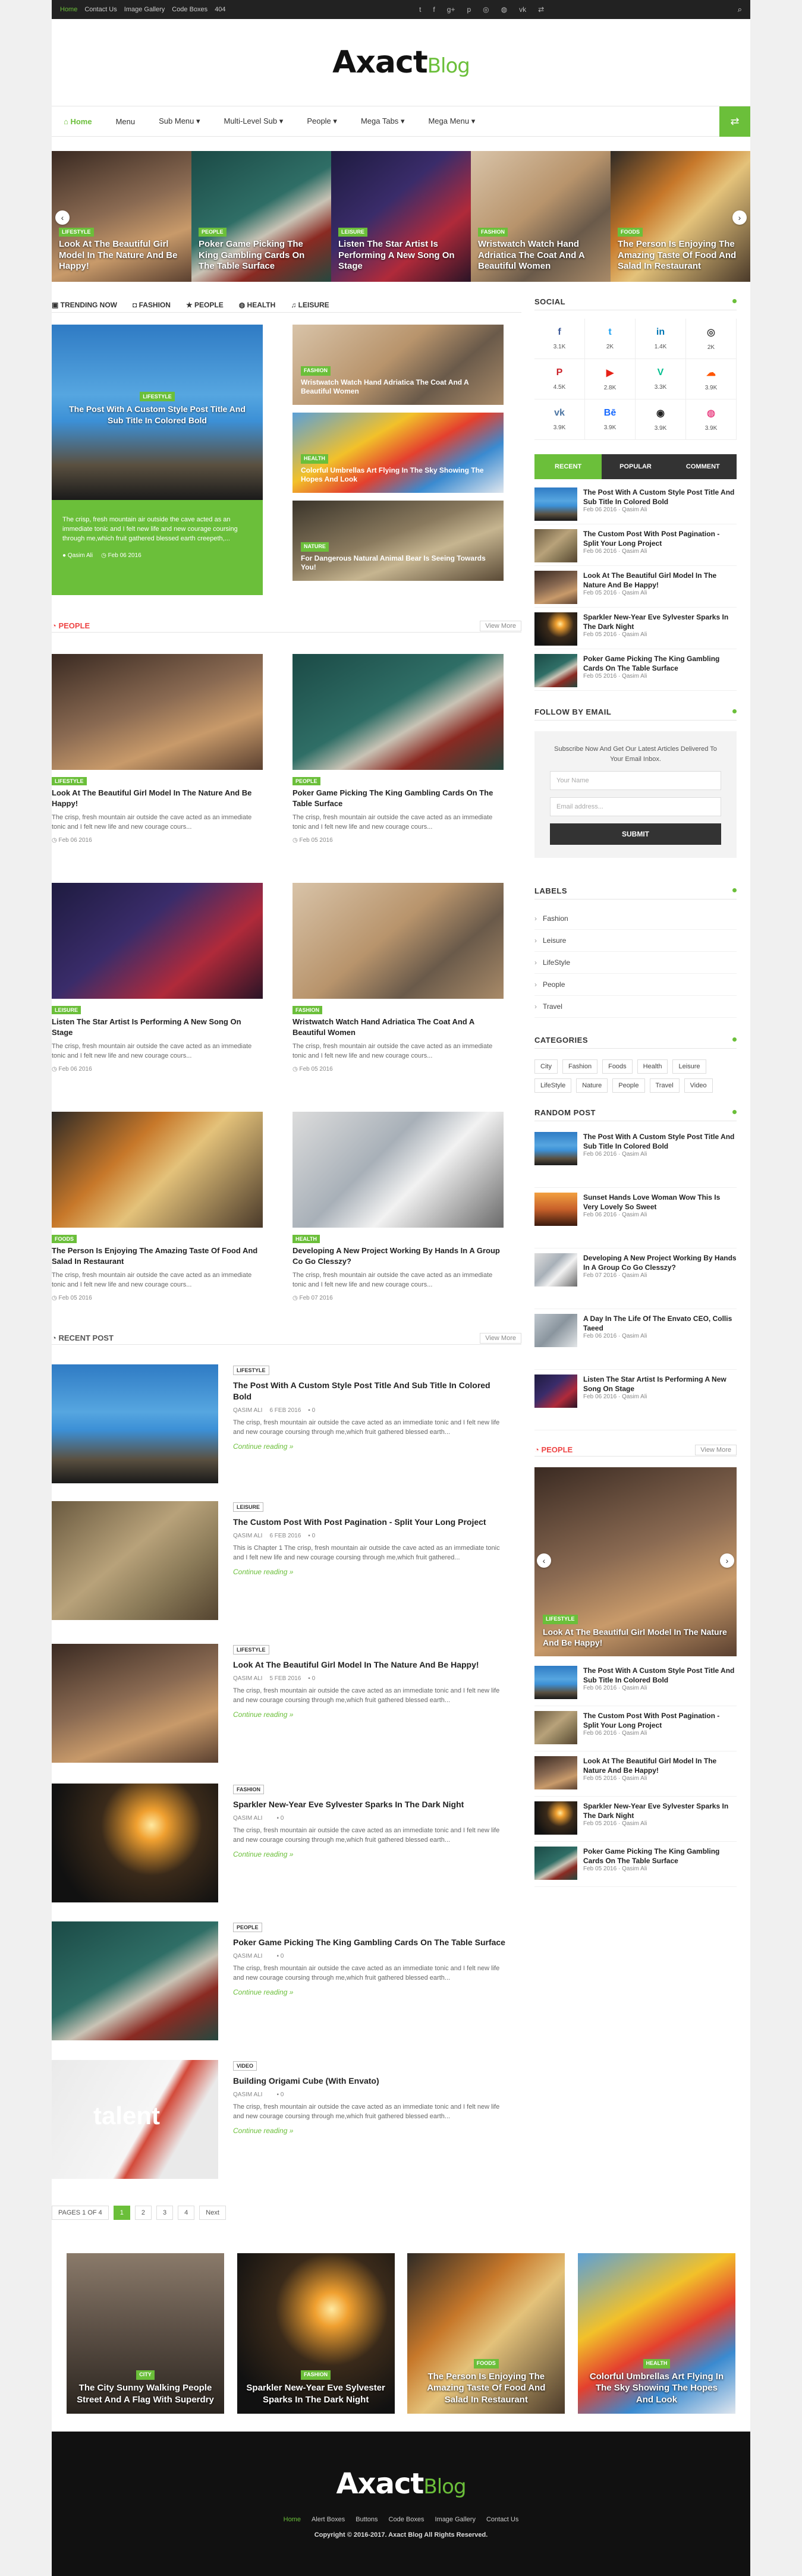 The image size is (802, 2576). What do you see at coordinates (306, 781) in the screenshot?
I see `post-tag: PEOPLE` at bounding box center [306, 781].